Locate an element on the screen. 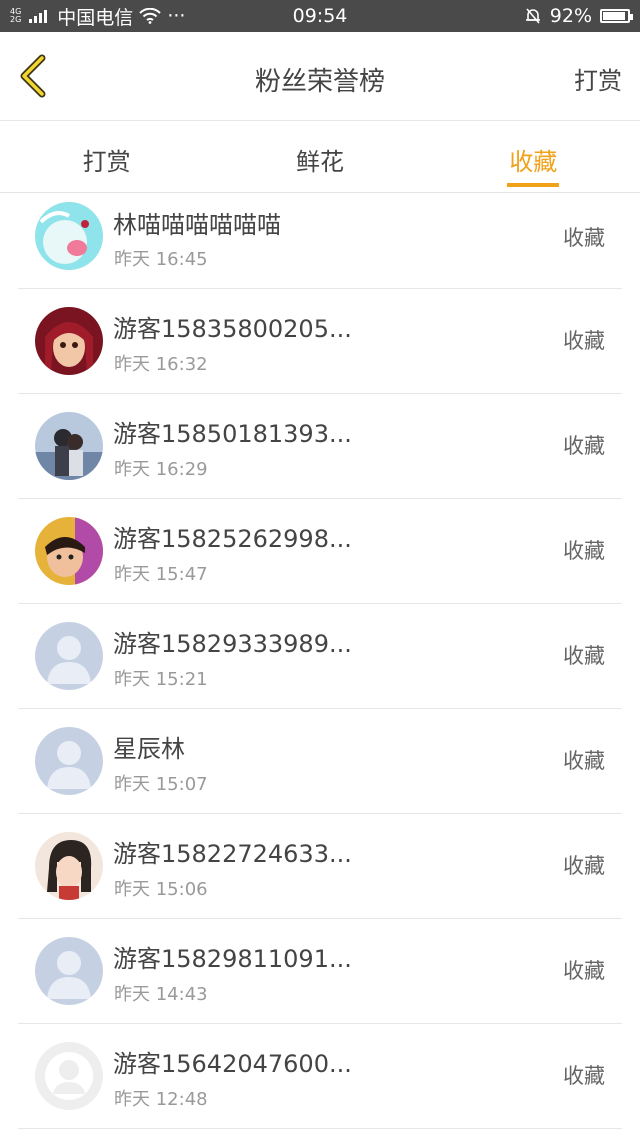 Image resolution: width=640 pixels, height=1138 pixels. fan-time: 昨天 15:47 is located at coordinates (161, 574).